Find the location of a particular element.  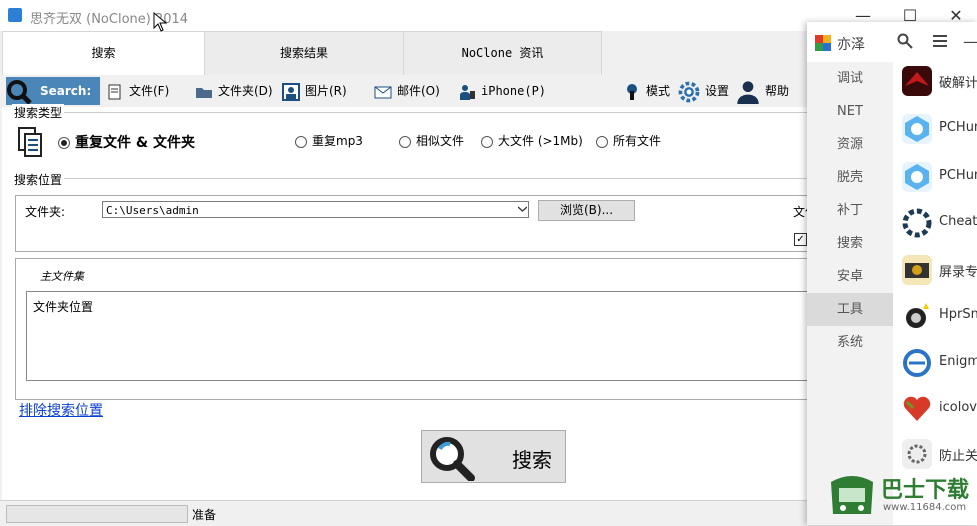

settings-label: 设置 is located at coordinates (717, 91).